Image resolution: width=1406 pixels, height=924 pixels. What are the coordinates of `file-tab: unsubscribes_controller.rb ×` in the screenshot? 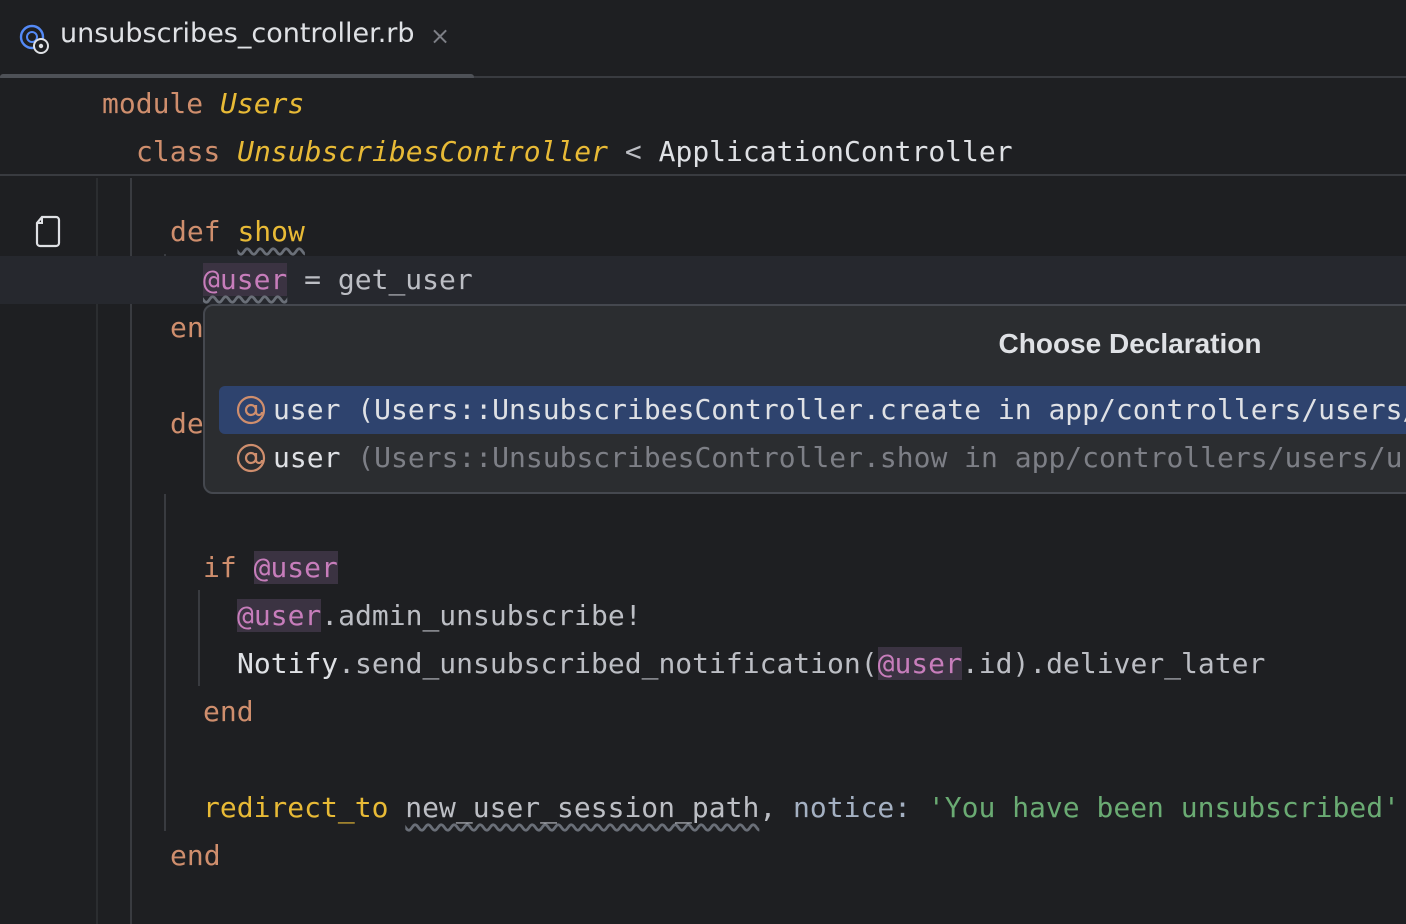 It's located at (237, 40).